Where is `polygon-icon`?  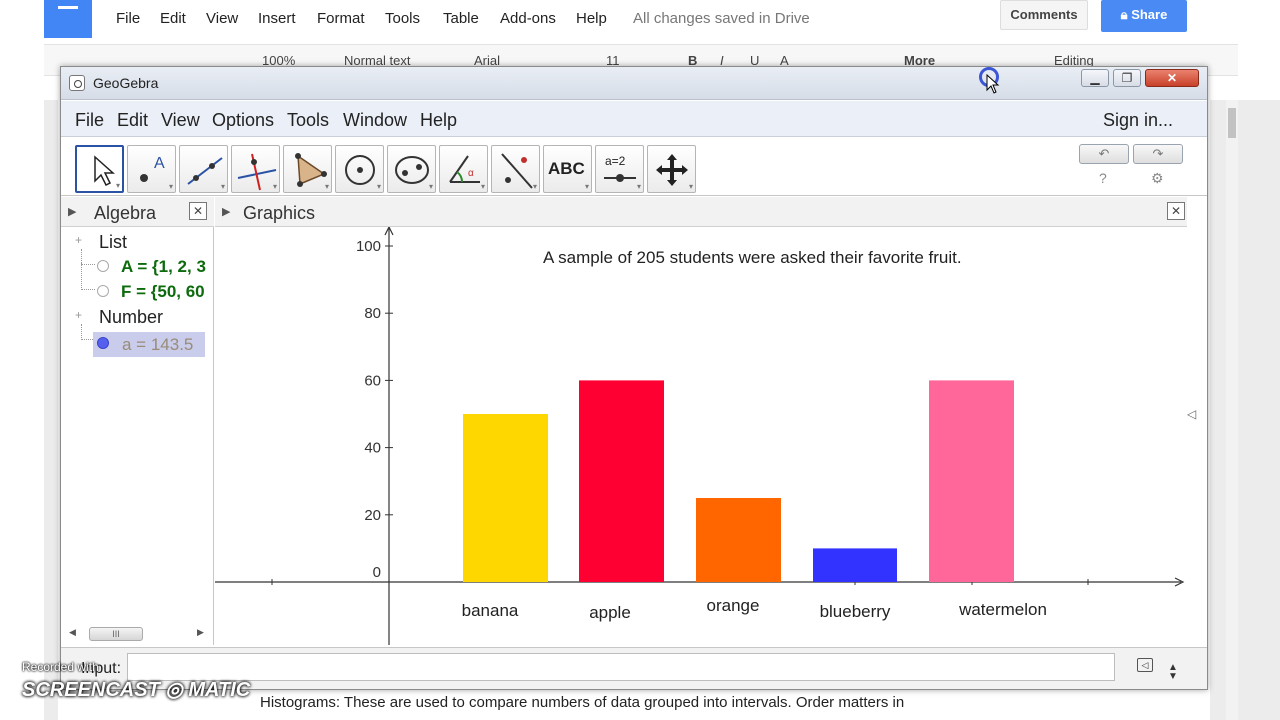 polygon-icon is located at coordinates (311, 170).